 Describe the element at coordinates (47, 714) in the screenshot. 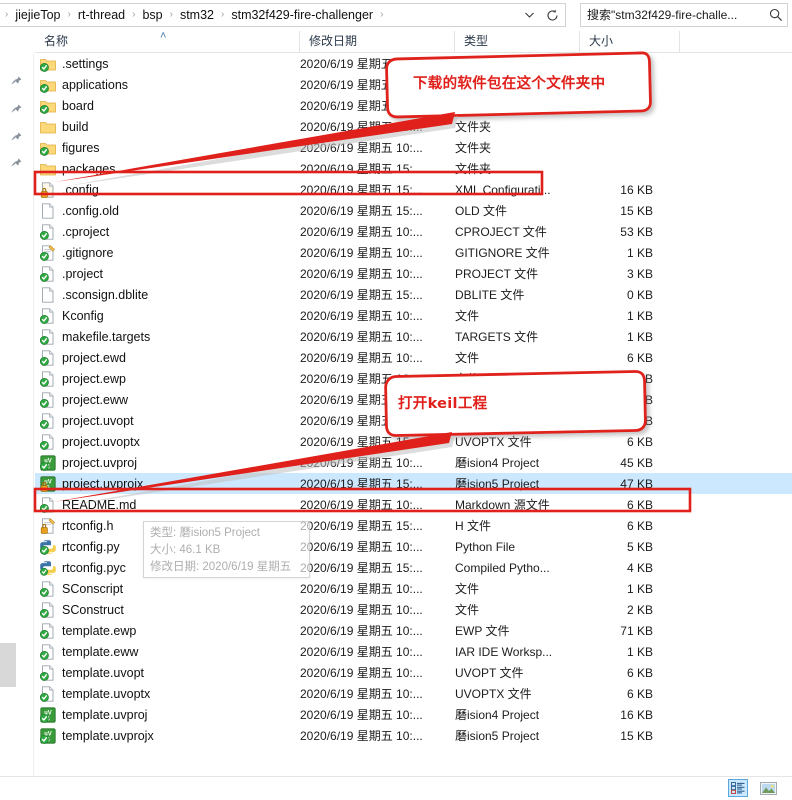

I see `keil4-checked-icon: µV4` at that location.